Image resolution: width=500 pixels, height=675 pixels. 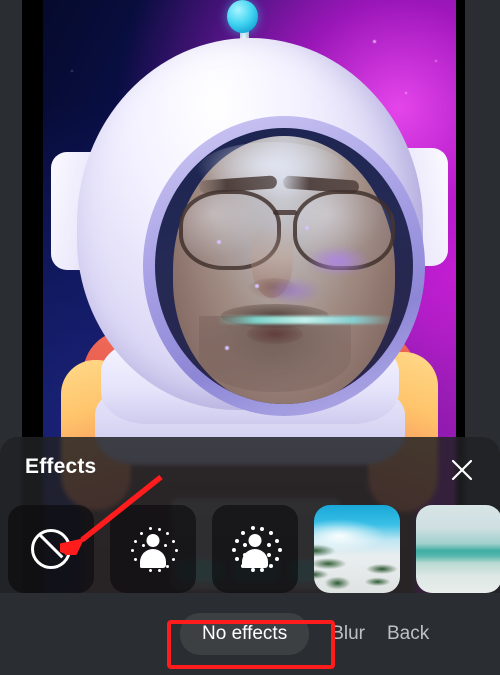 I want to click on tab-backgrounds: Back, so click(x=408, y=634).